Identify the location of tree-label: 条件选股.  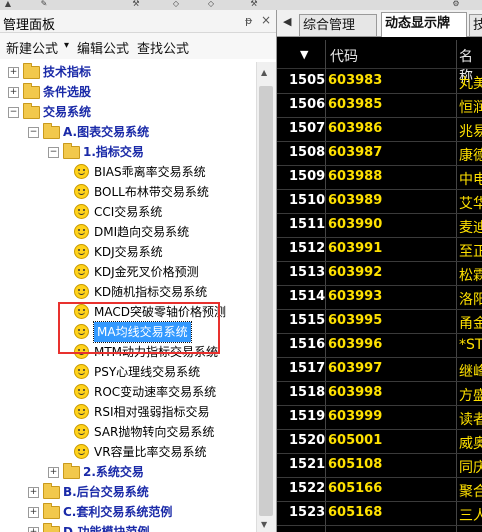
(67, 92).